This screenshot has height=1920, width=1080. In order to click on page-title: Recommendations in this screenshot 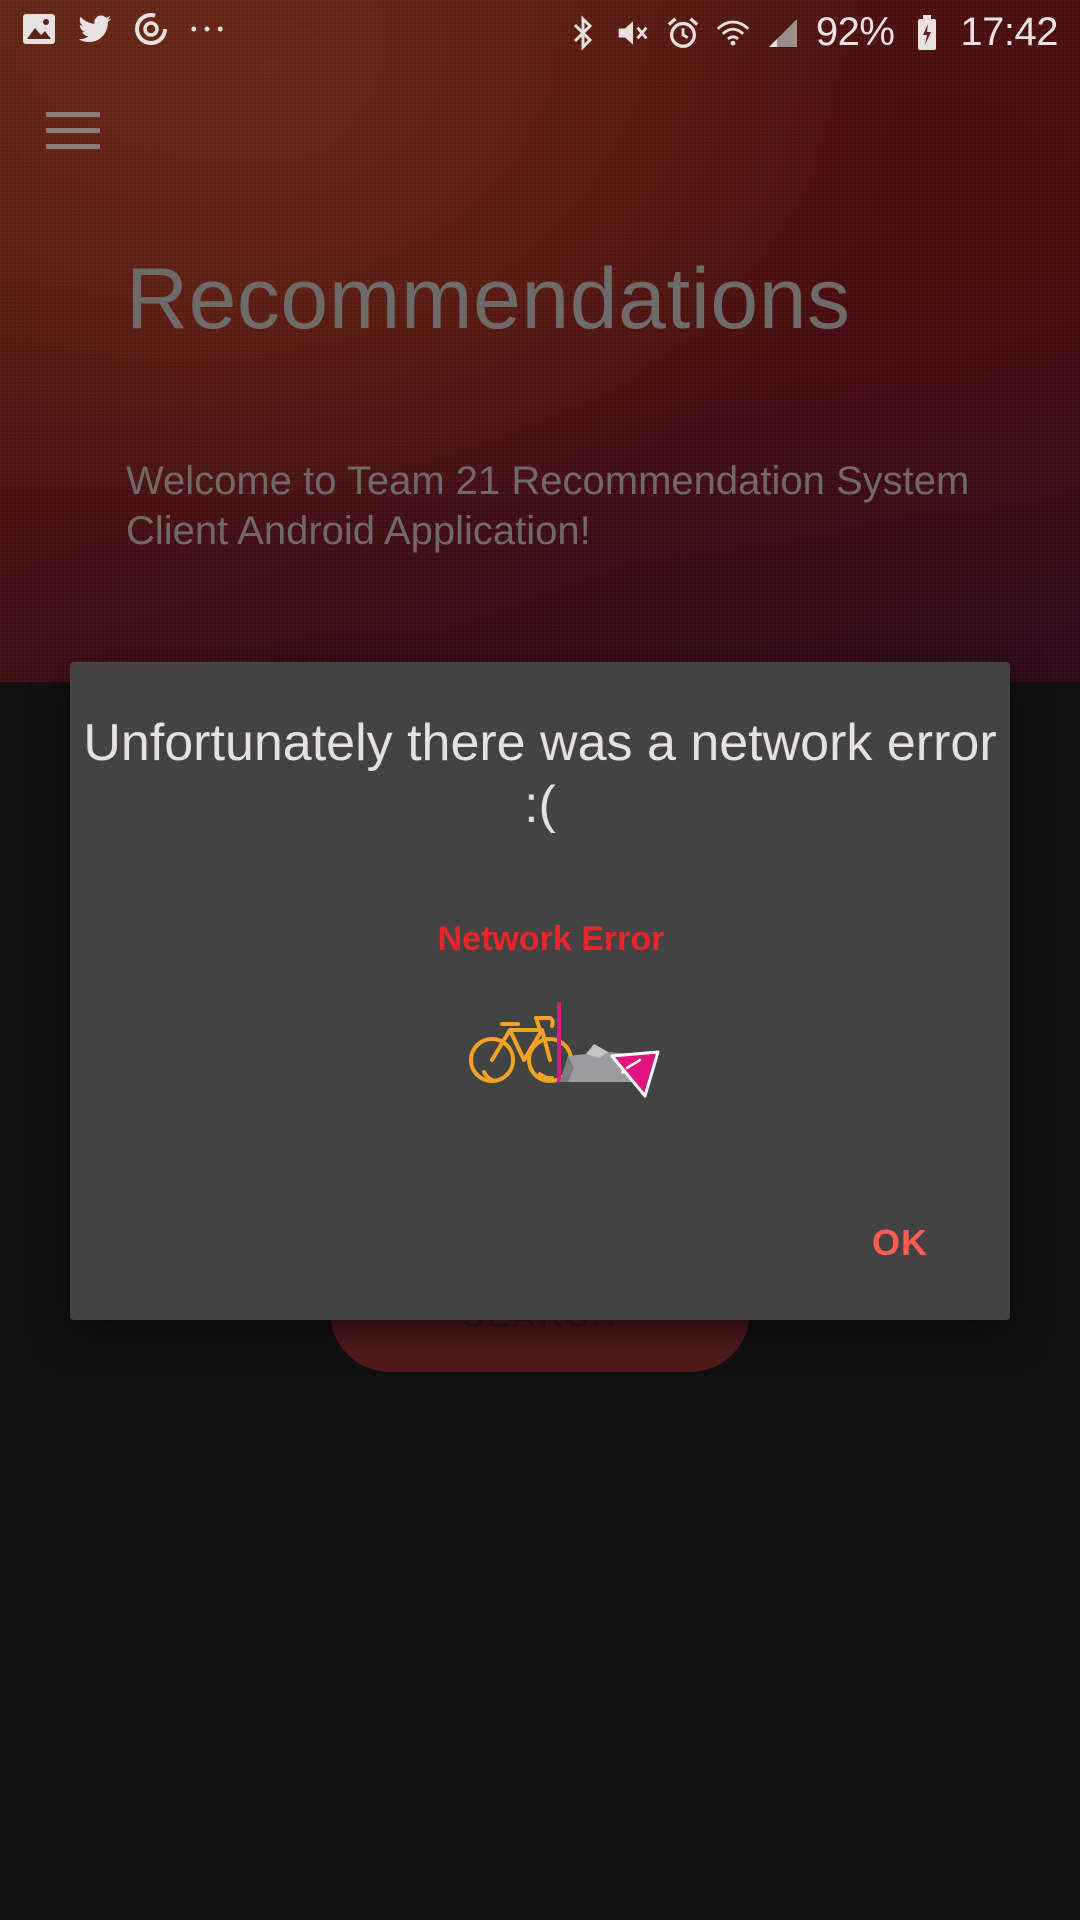, I will do `click(488, 299)`.